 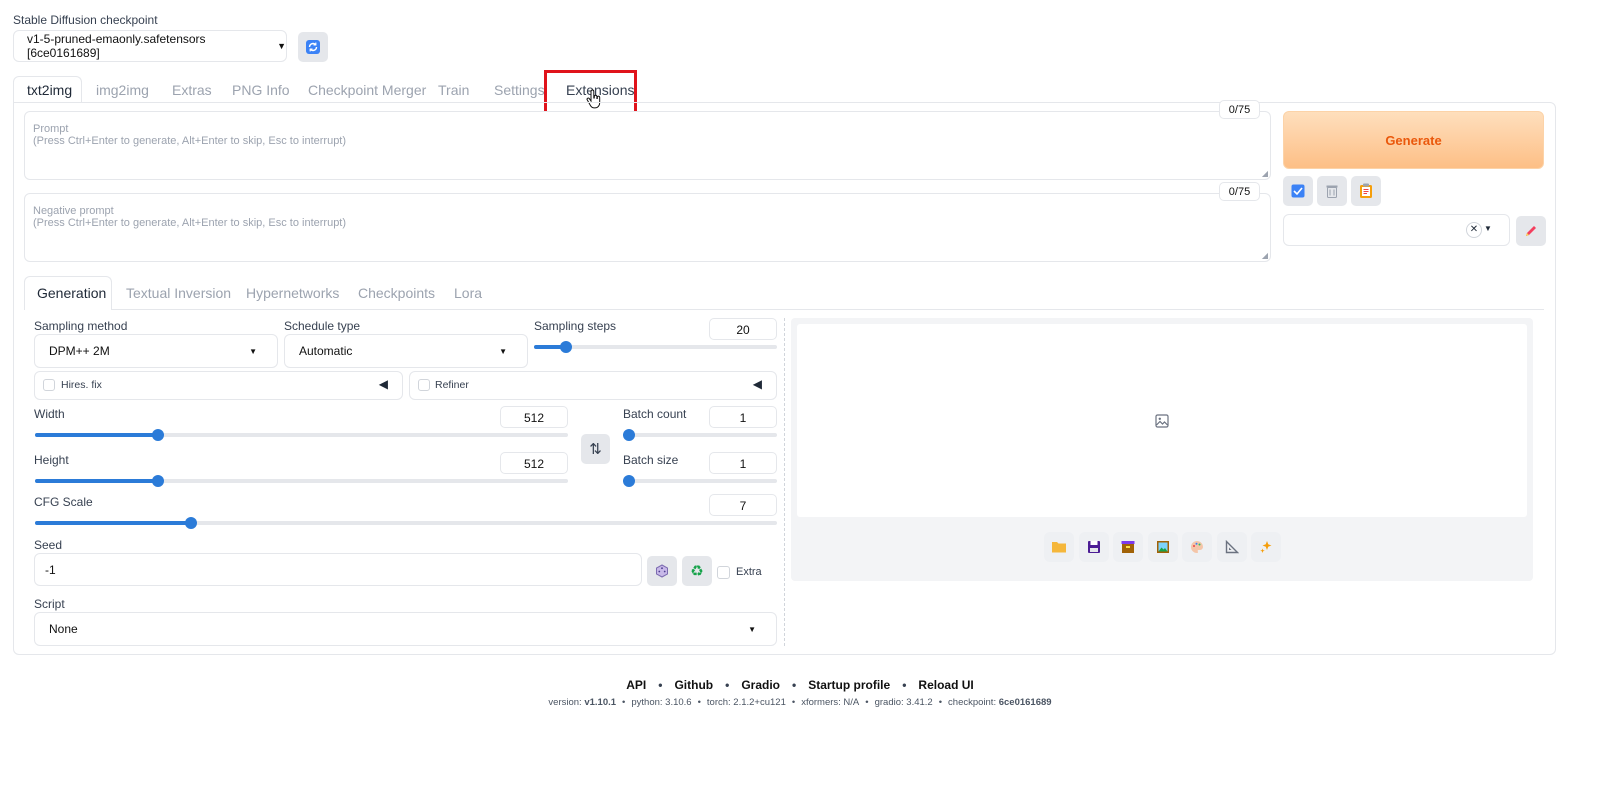 I want to click on hires-fix-checkbox, so click(x=49, y=385).